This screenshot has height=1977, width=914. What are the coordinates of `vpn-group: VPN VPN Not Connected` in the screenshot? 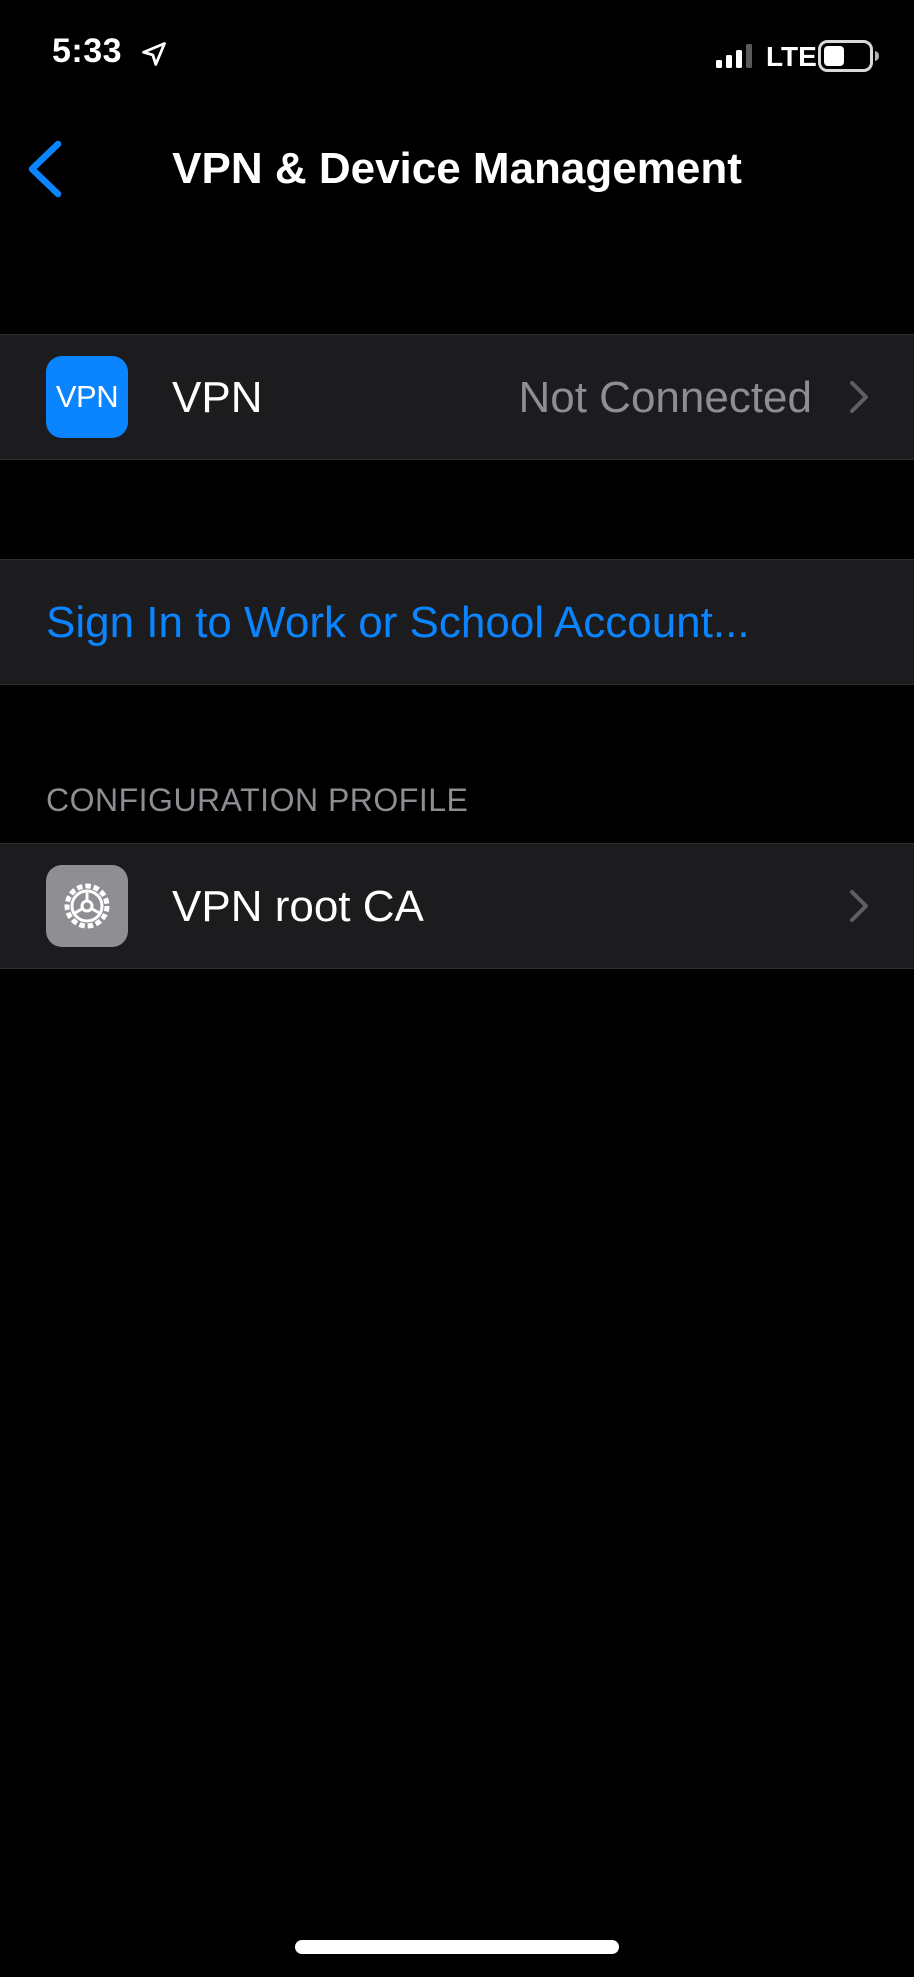 It's located at (457, 397).